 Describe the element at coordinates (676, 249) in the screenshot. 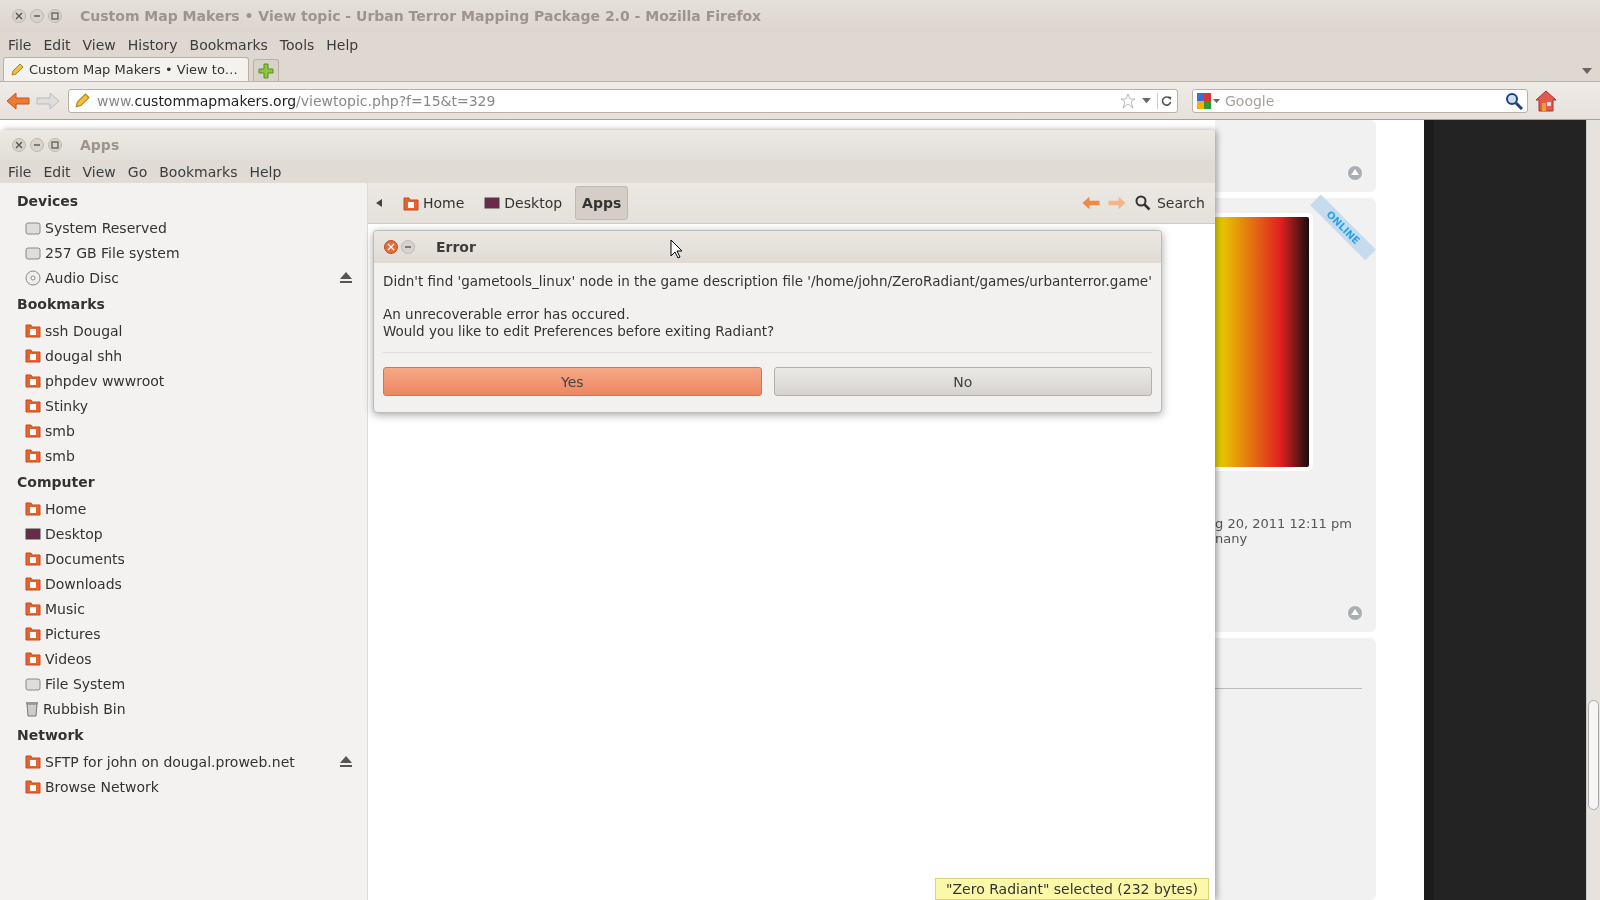

I see `cursor-icon` at that location.